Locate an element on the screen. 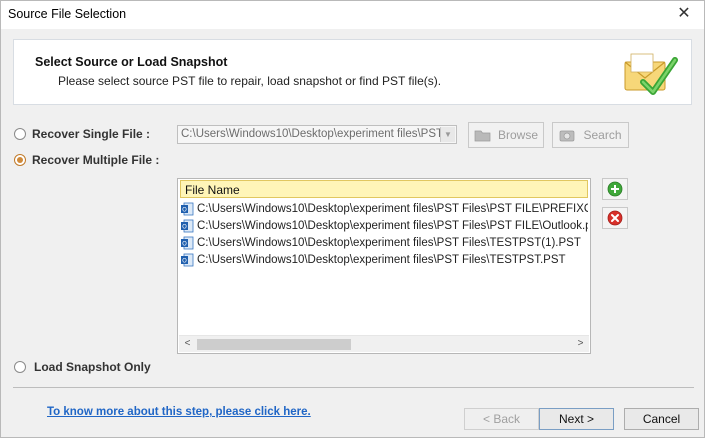 Image resolution: width=705 pixels, height=438 pixels. search-label: Search is located at coordinates (602, 135).